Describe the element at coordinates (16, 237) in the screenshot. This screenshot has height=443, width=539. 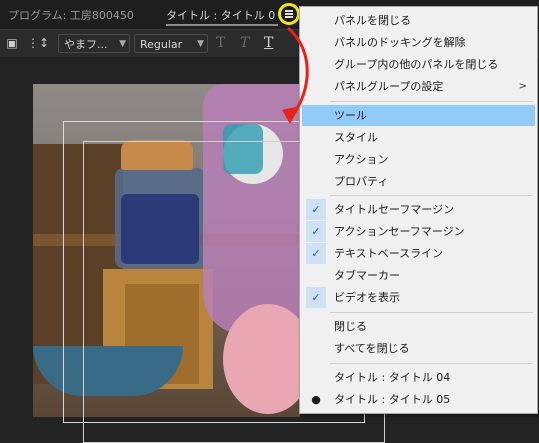
I see `tools-panel` at that location.